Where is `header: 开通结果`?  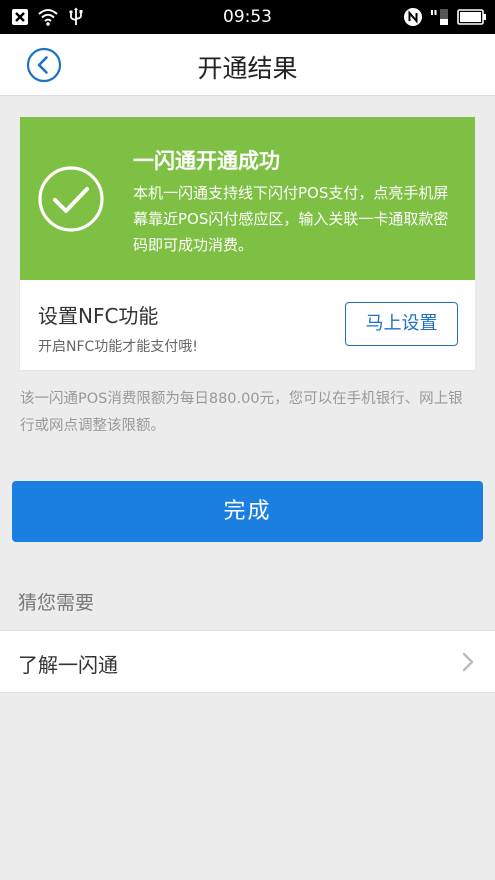 header: 开通结果 is located at coordinates (247, 65).